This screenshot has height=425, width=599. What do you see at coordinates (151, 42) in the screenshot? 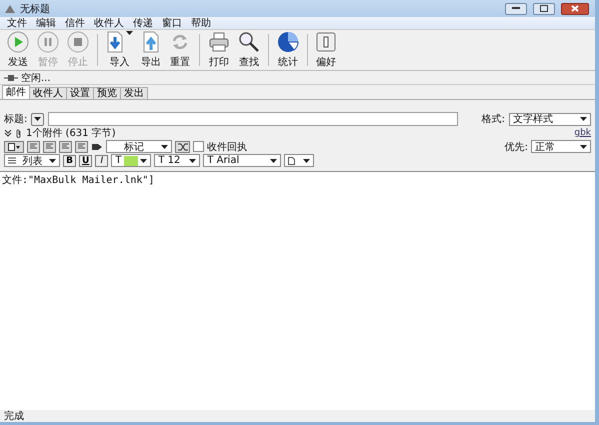
I see `document-up-arrow-icon` at bounding box center [151, 42].